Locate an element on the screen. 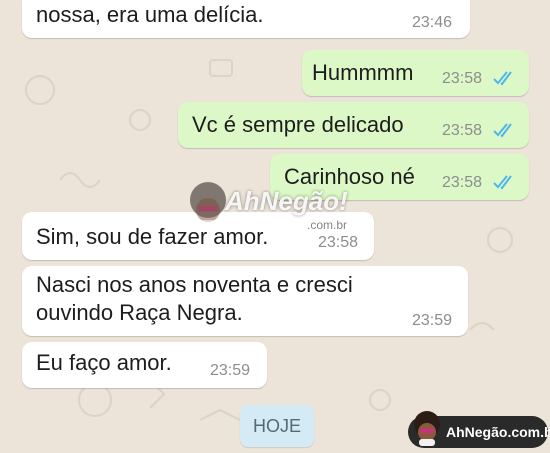  message-time: 23:46 is located at coordinates (432, 22).